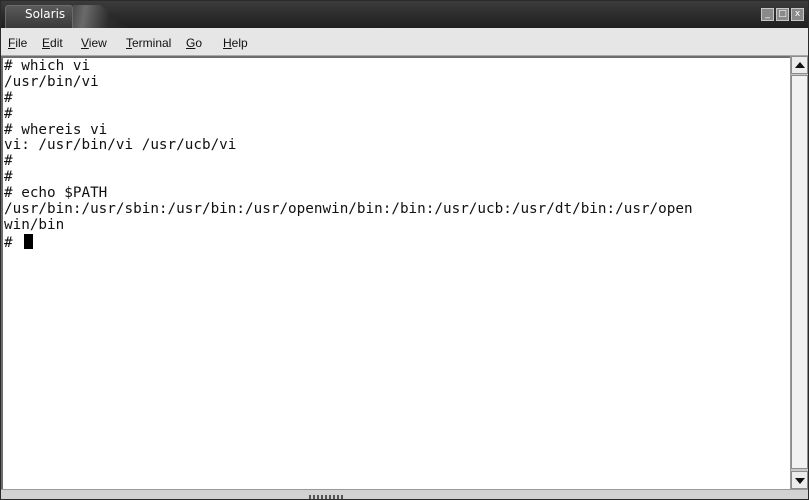 The width and height of the screenshot is (809, 500). I want to click on menu-go-mnemonic: G, so click(191, 43).